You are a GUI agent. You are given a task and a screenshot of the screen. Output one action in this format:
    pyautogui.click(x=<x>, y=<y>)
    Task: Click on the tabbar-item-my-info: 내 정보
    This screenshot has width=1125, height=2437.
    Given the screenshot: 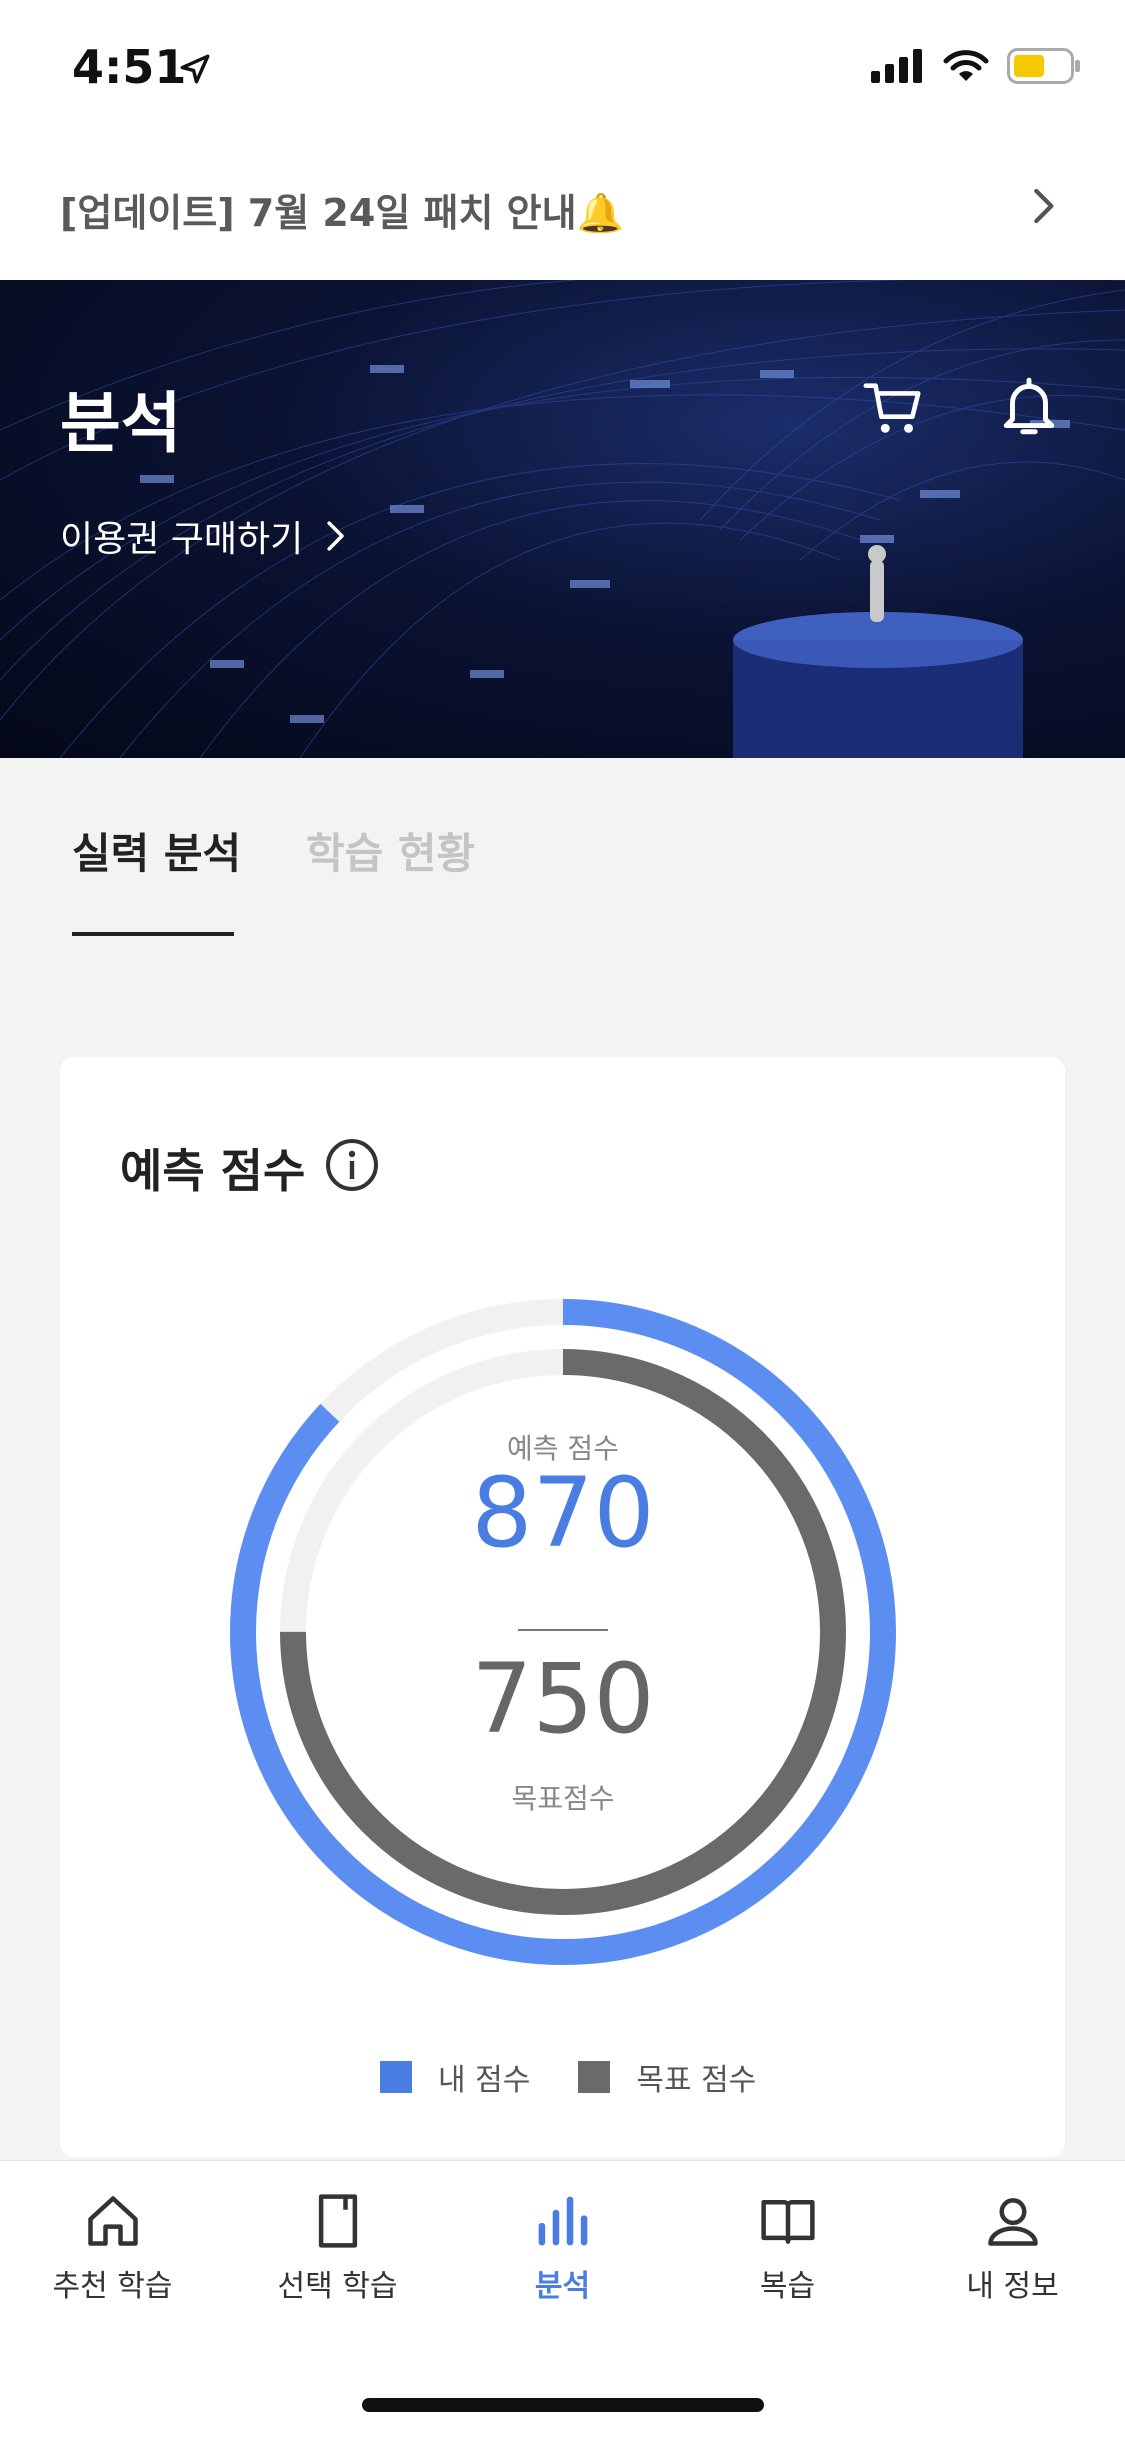 What is the action you would take?
    pyautogui.click(x=1012, y=2248)
    